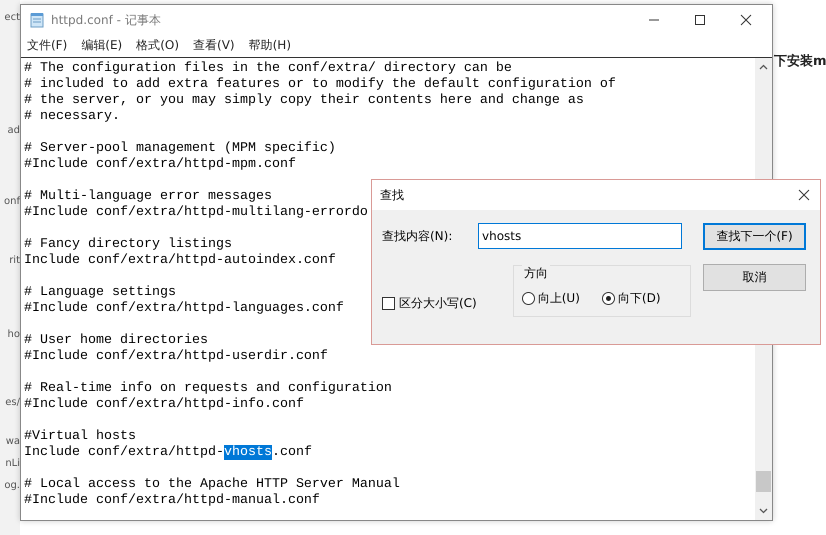 The width and height of the screenshot is (826, 535). Describe the element at coordinates (320, 85) in the screenshot. I see `code-line: # included to add extra features or to modify the default configuration of` at that location.